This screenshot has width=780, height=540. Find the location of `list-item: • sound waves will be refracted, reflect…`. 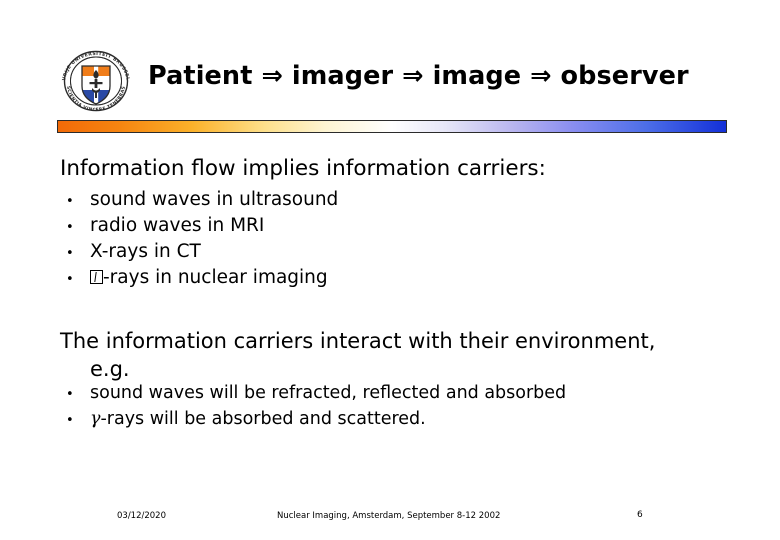

list-item: • sound waves will be refracted, reflect… is located at coordinates (380, 396).